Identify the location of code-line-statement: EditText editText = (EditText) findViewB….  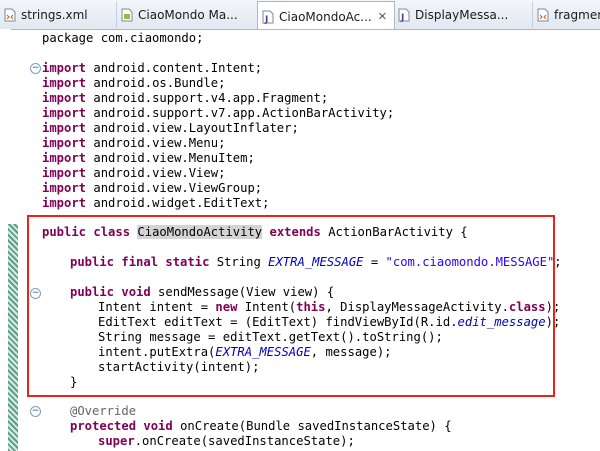
(329, 322).